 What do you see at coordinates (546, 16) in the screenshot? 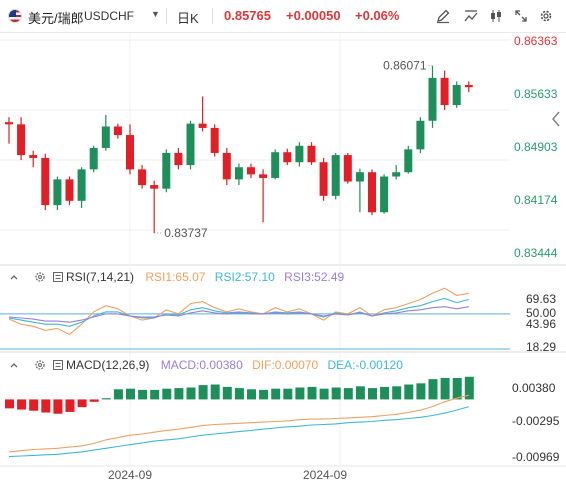
I see `settings-icon` at bounding box center [546, 16].